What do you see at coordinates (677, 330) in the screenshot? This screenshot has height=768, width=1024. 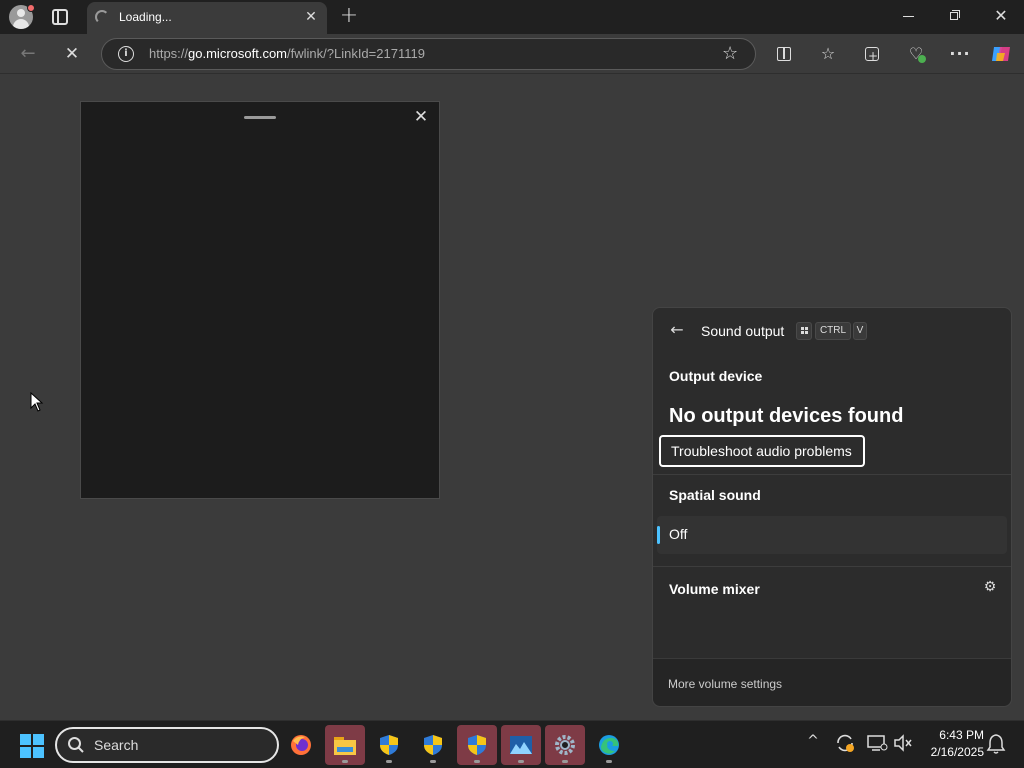 I see `back-arrow-icon: ←` at bounding box center [677, 330].